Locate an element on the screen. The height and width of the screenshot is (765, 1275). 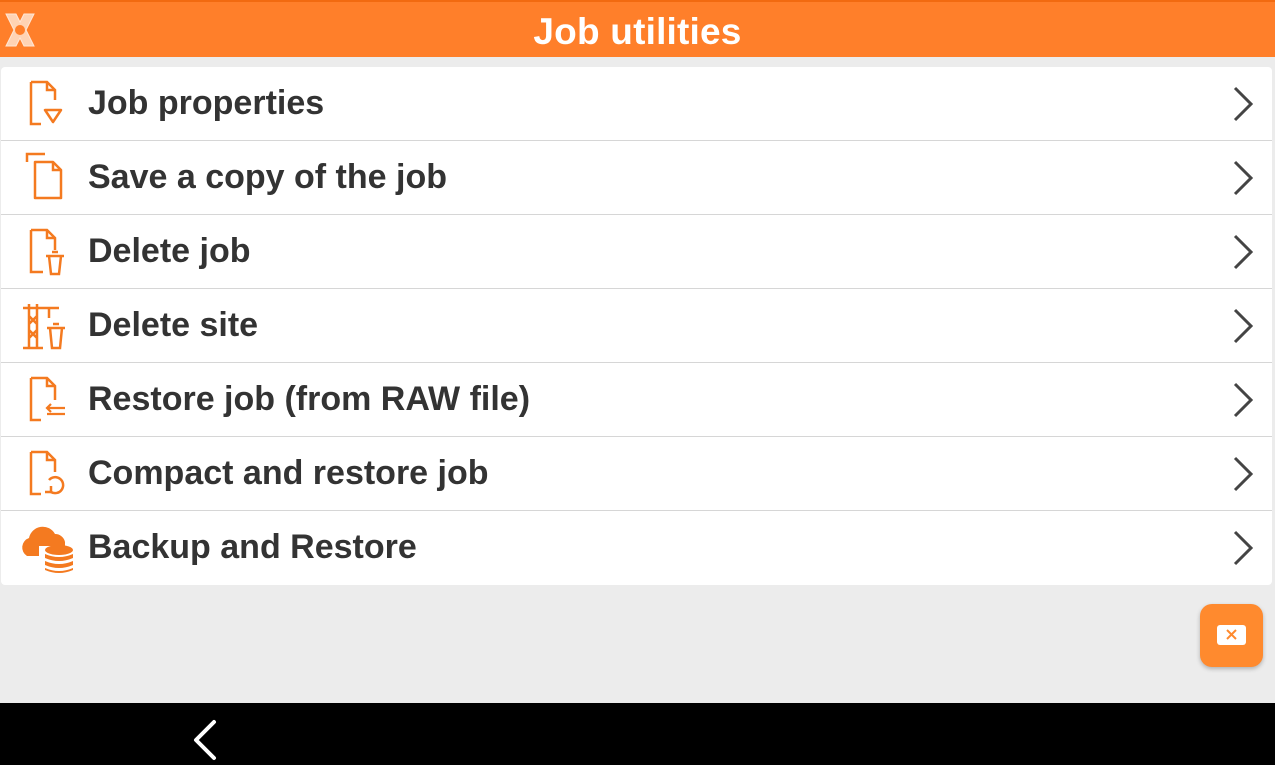
menu-item-delete-site: Delete site is located at coordinates (636, 326).